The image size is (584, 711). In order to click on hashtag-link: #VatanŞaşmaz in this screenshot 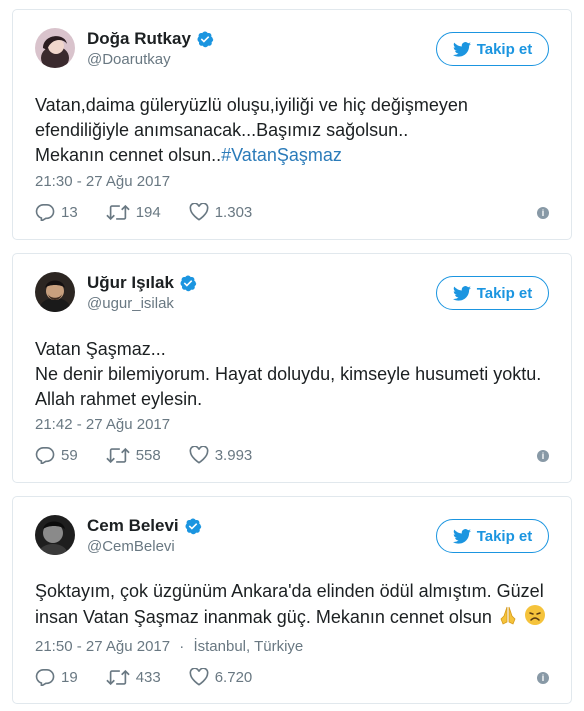, I will do `click(281, 155)`.